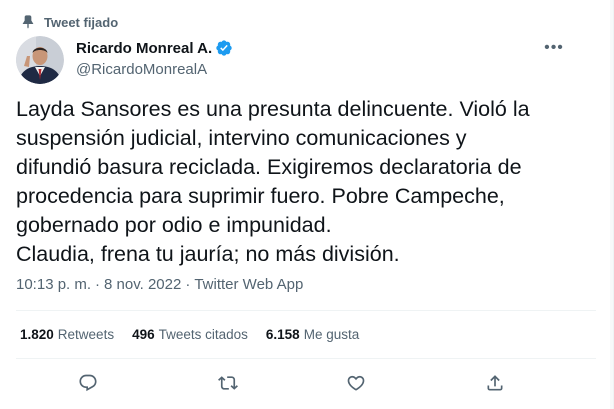 This screenshot has height=409, width=614. What do you see at coordinates (142, 284) in the screenshot?
I see `tweet-date: 8 nov. 2022` at bounding box center [142, 284].